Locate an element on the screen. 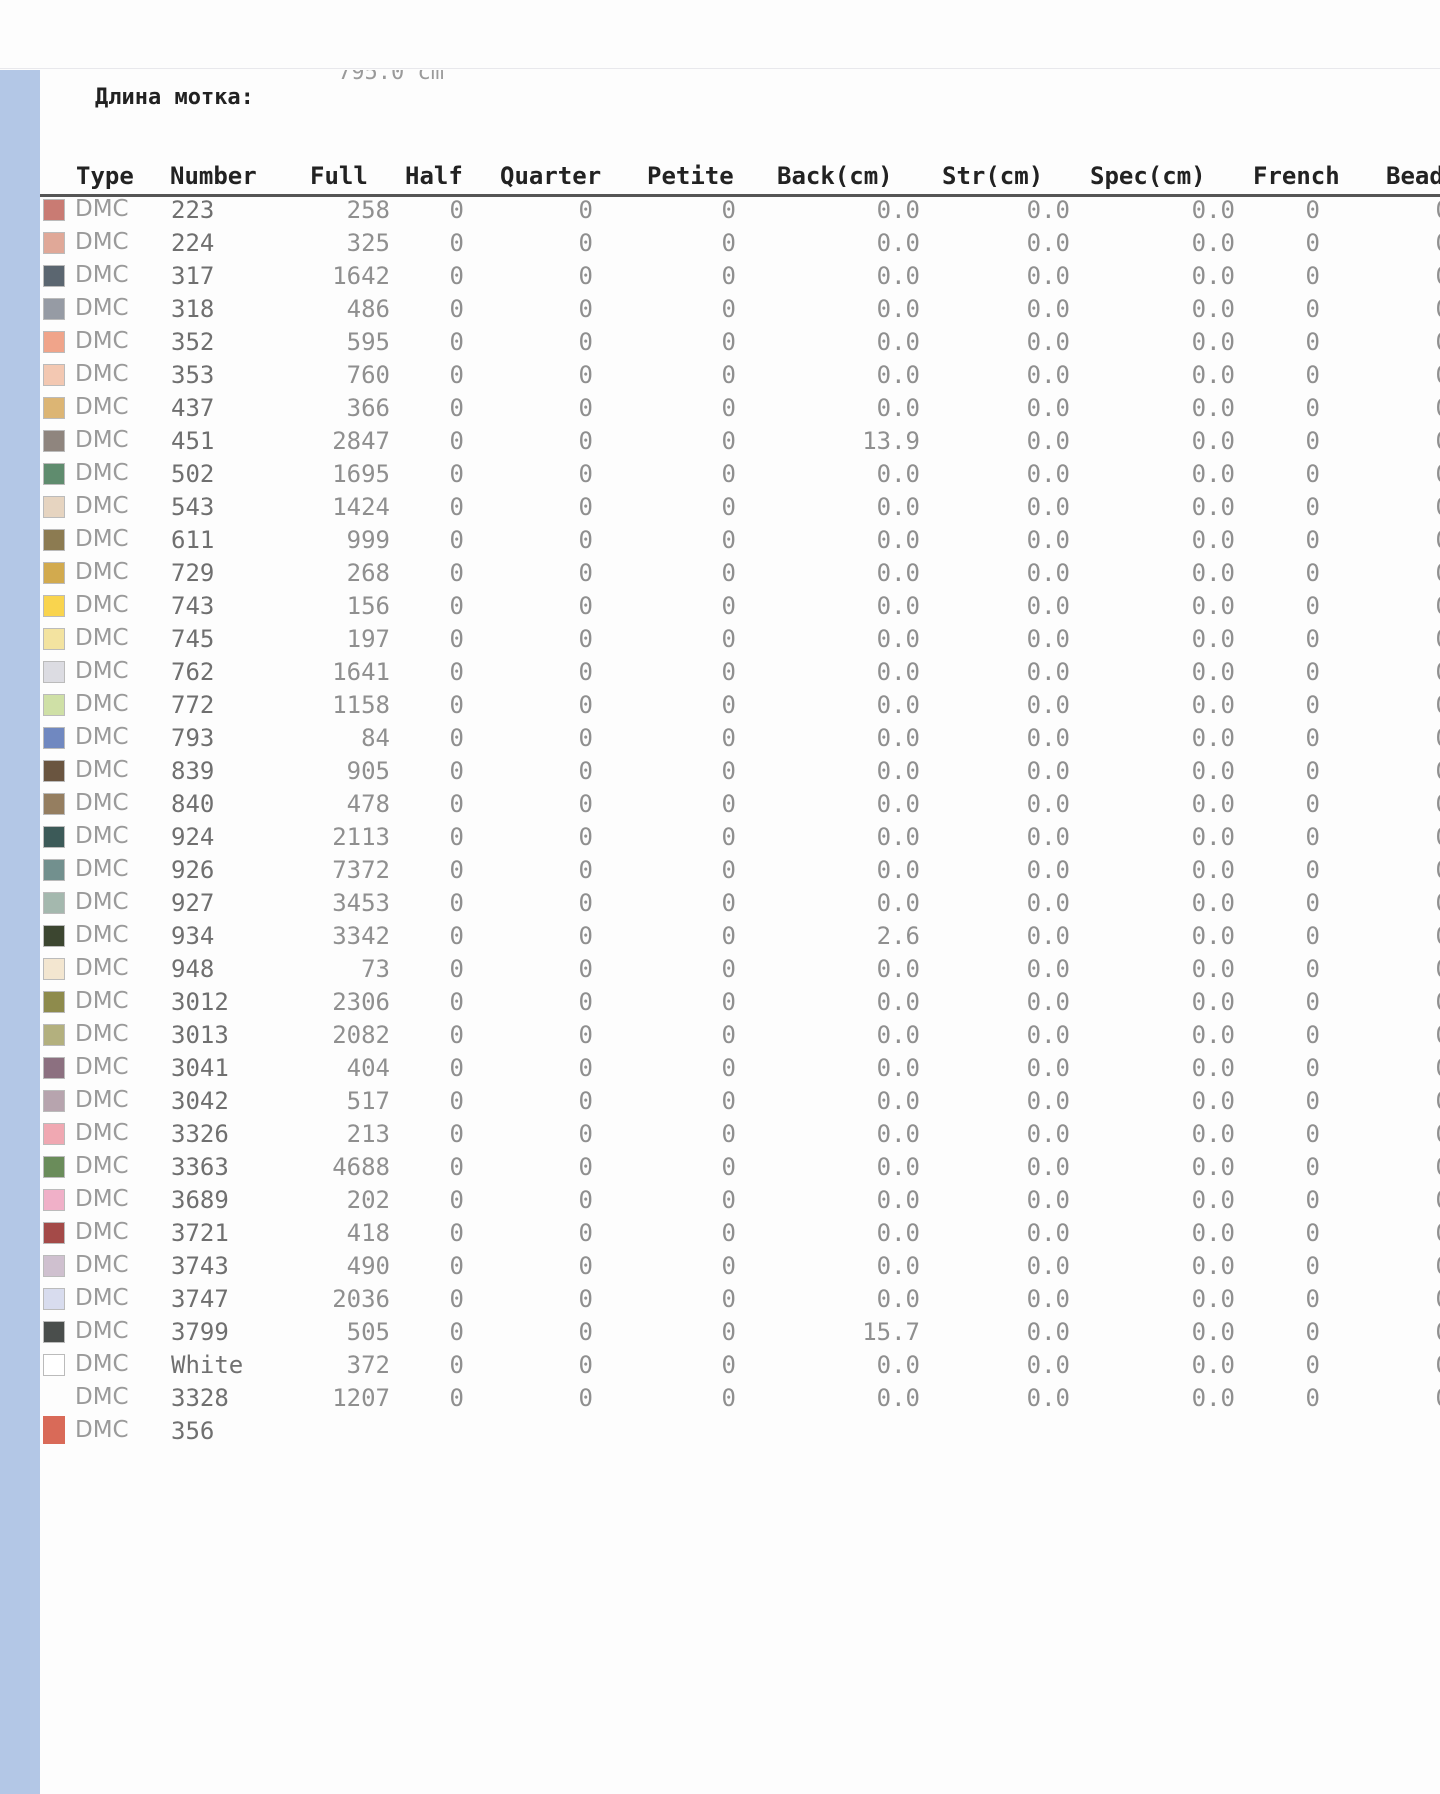 The image size is (1440, 1794). table-row: DMC 543 1424 0 0 0 0.0 0.0 0.0 0 0 is located at coordinates (740, 507).